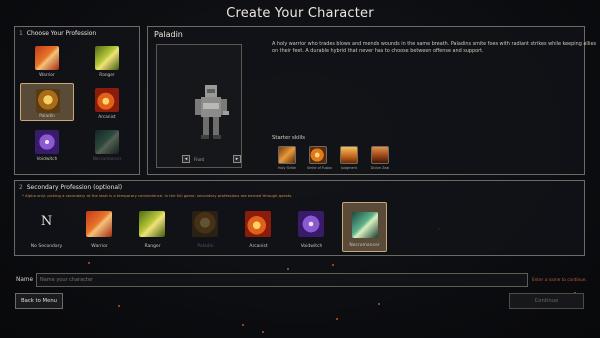 The image size is (600, 338). I want to click on profession-label: Warrior, so click(47, 75).